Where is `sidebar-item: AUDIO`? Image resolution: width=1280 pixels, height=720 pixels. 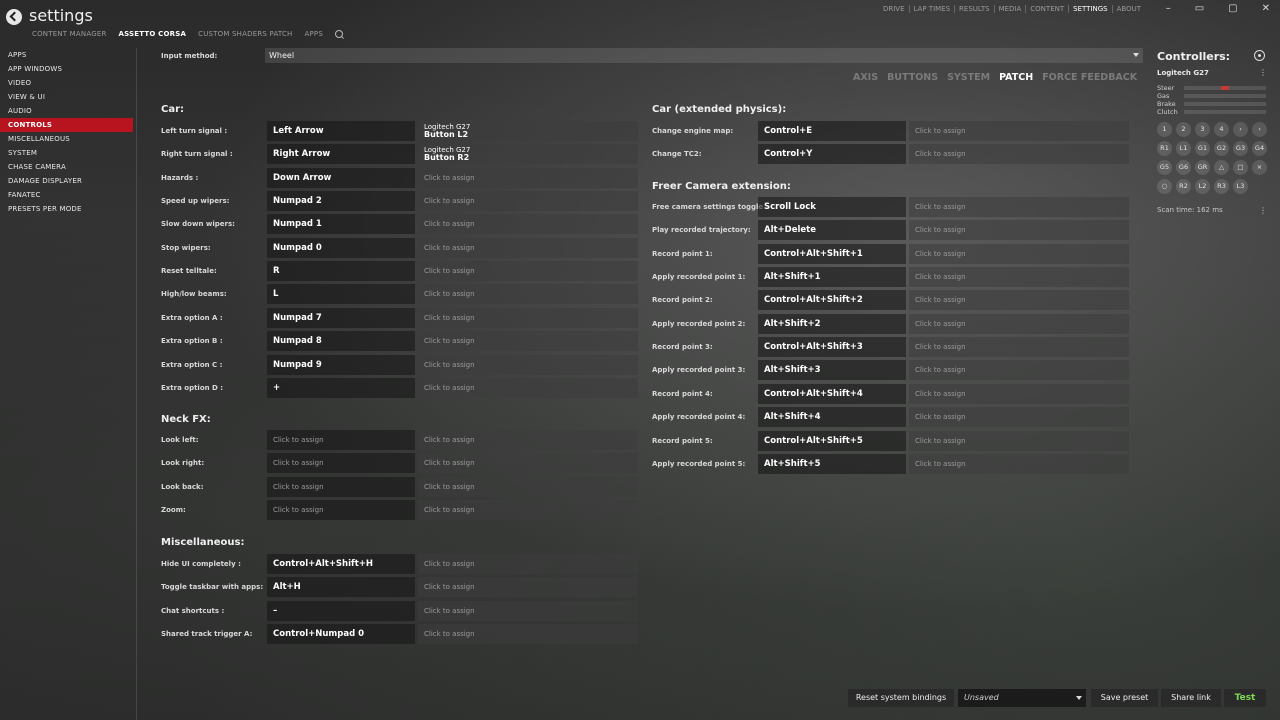 sidebar-item: AUDIO is located at coordinates (66, 111).